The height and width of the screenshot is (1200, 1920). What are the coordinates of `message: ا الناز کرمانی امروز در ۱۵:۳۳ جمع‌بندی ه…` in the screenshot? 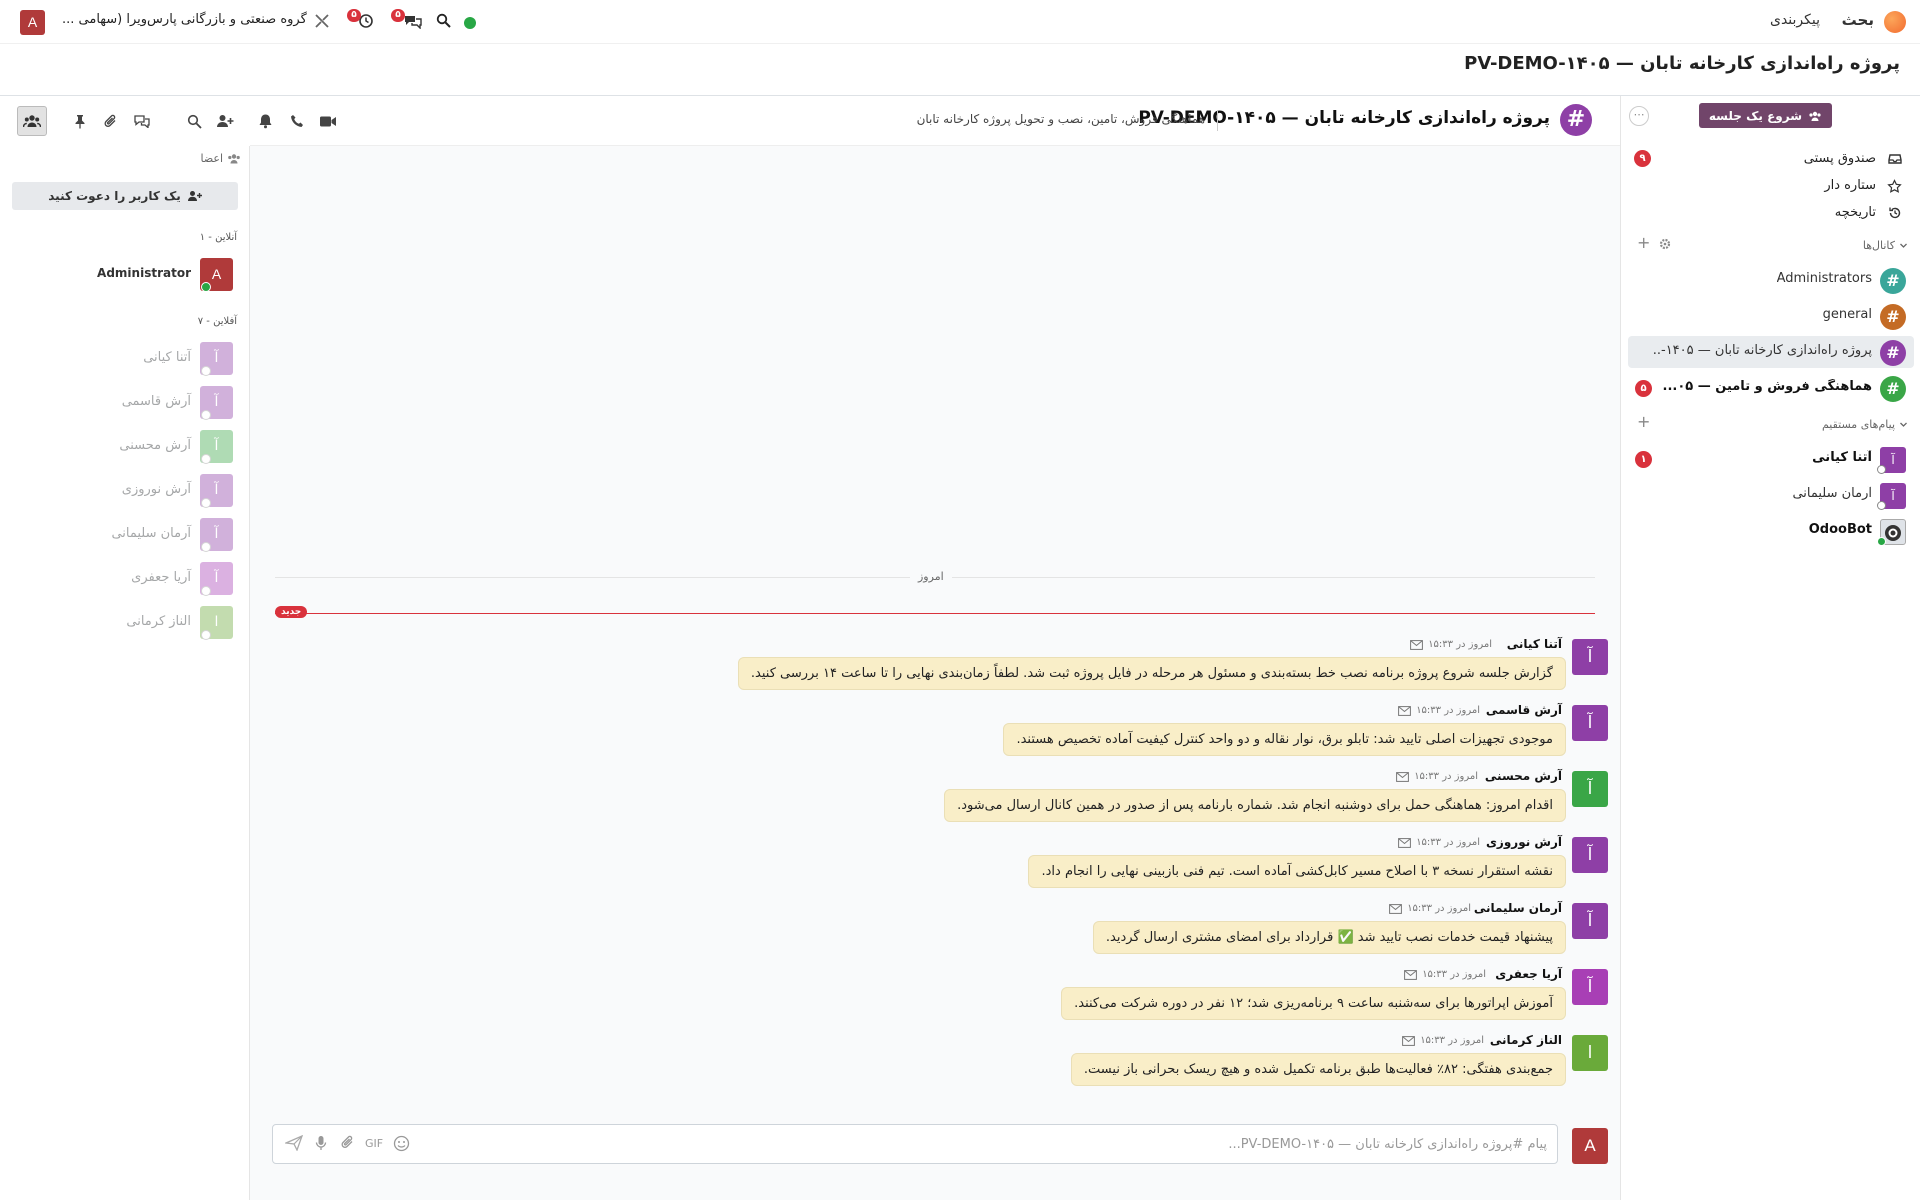 It's located at (943, 1066).